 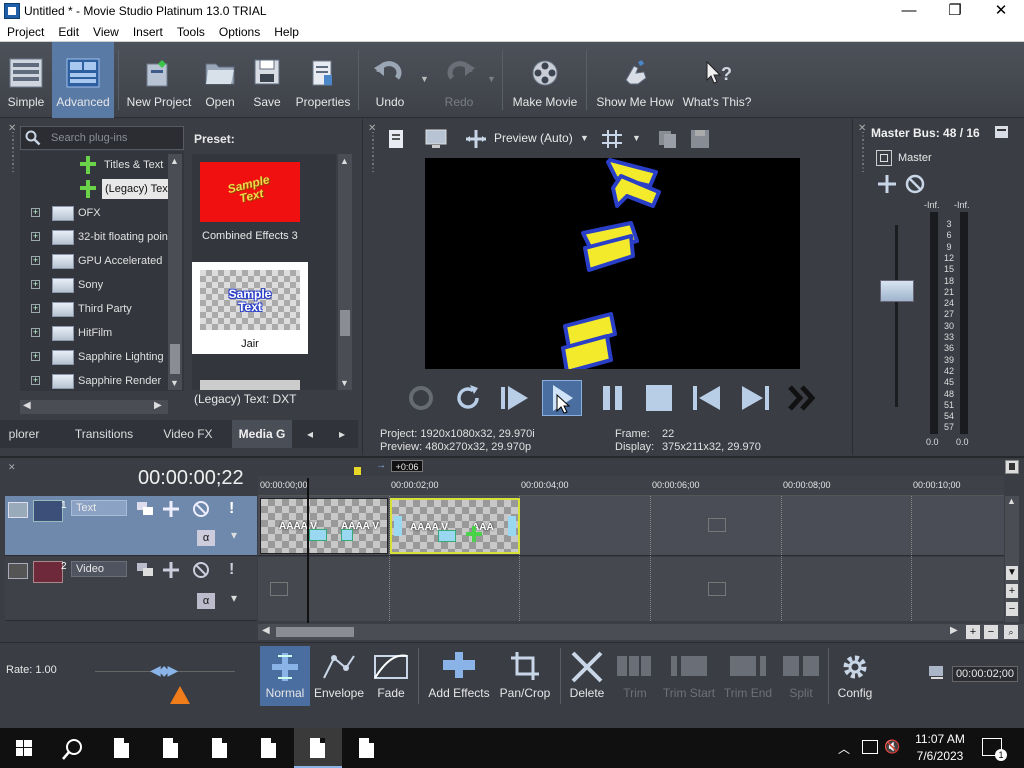 What do you see at coordinates (201, 570) in the screenshot?
I see `track-mute-button` at bounding box center [201, 570].